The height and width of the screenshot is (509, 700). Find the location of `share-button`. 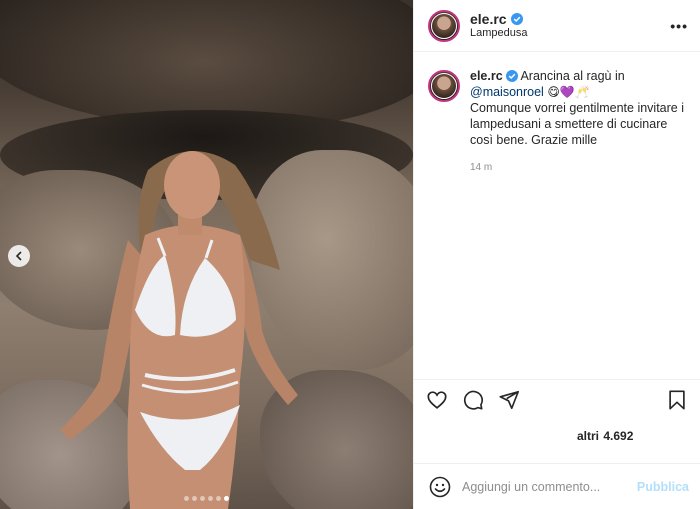

share-button is located at coordinates (510, 401).